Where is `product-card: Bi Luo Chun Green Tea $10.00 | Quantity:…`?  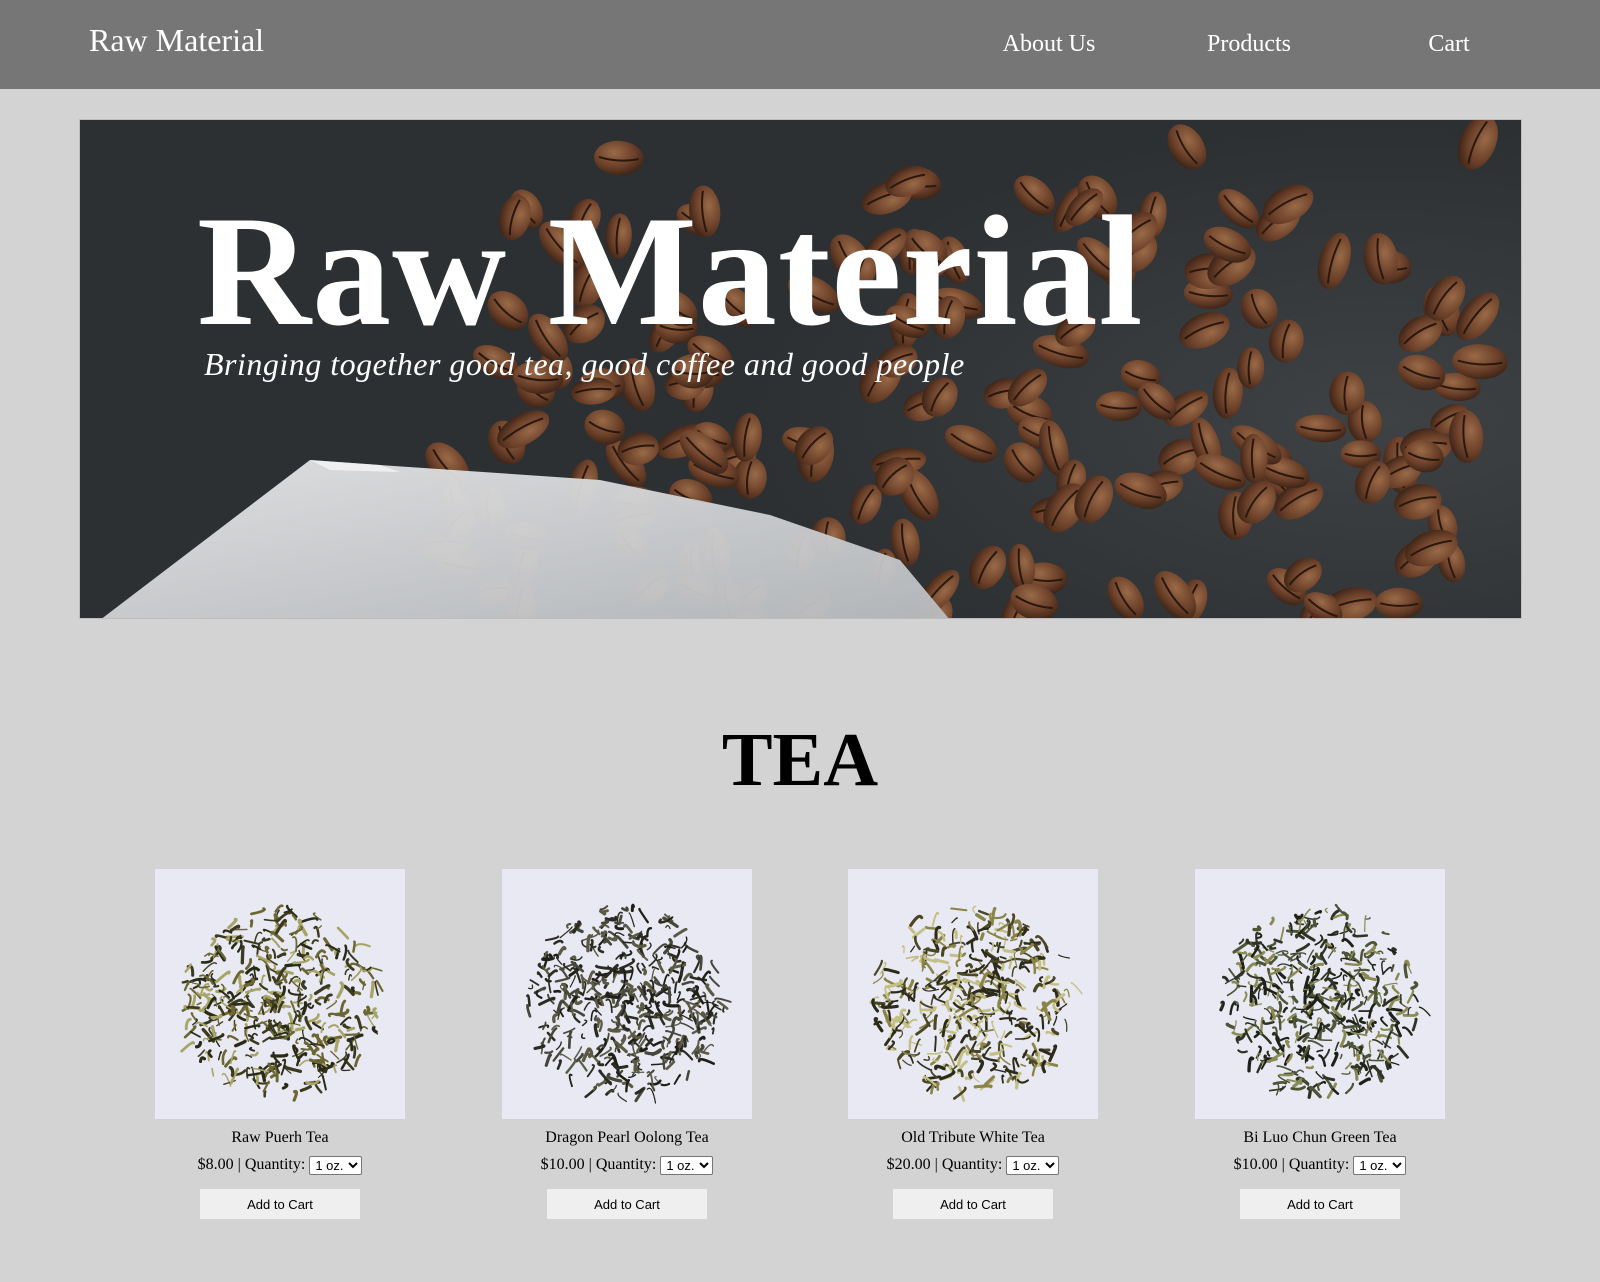
product-card: Bi Luo Chun Green Tea $10.00 | Quantity:… is located at coordinates (1320, 1044).